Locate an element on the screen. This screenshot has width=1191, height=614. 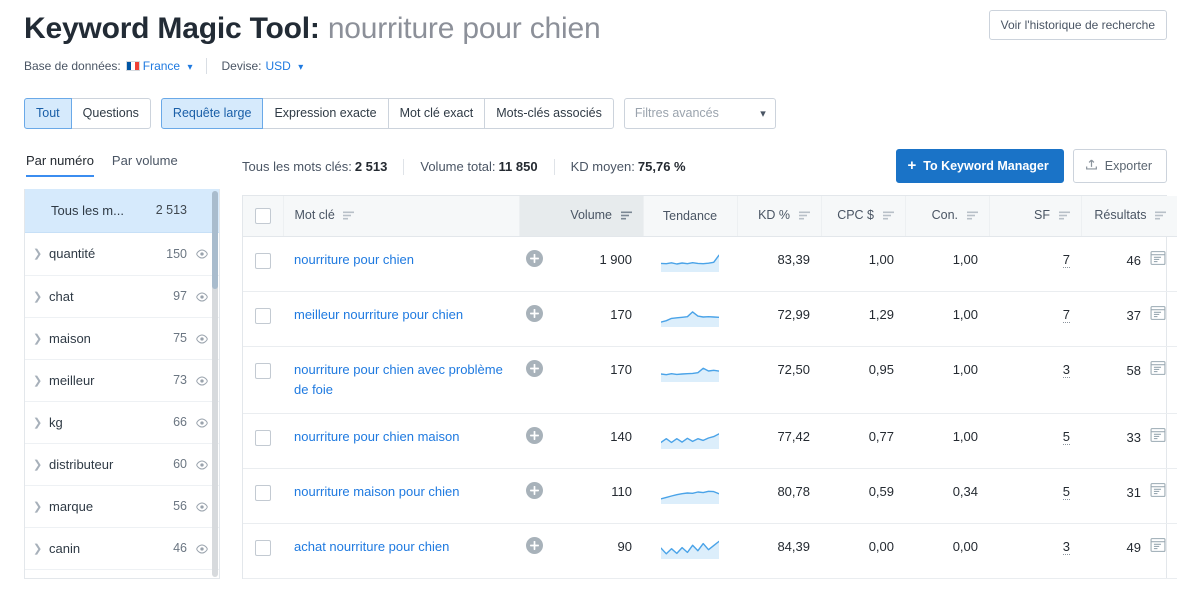
filter-button-questions: Questions is located at coordinates (110, 113).